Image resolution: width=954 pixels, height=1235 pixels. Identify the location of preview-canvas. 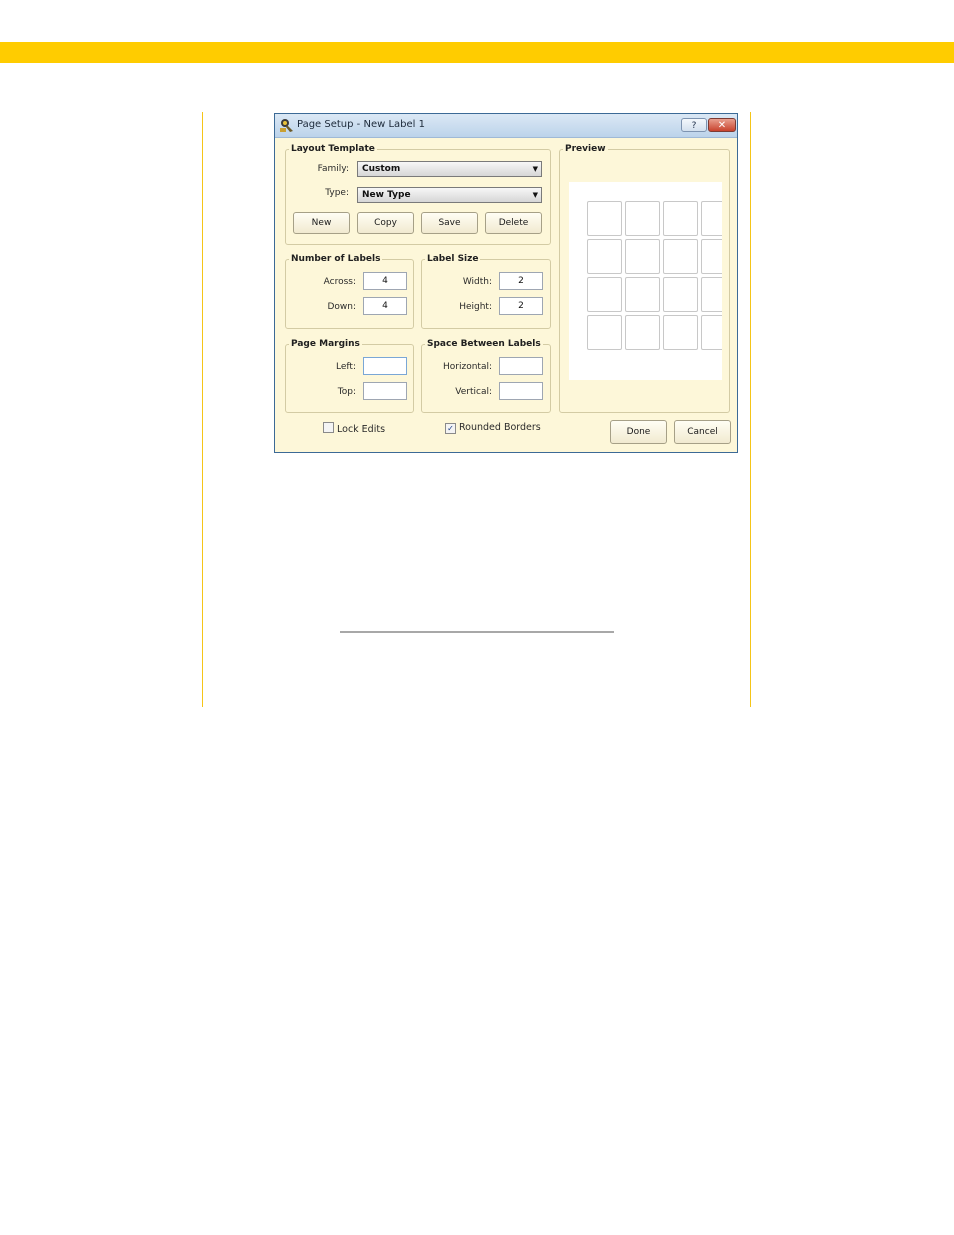
(645, 281).